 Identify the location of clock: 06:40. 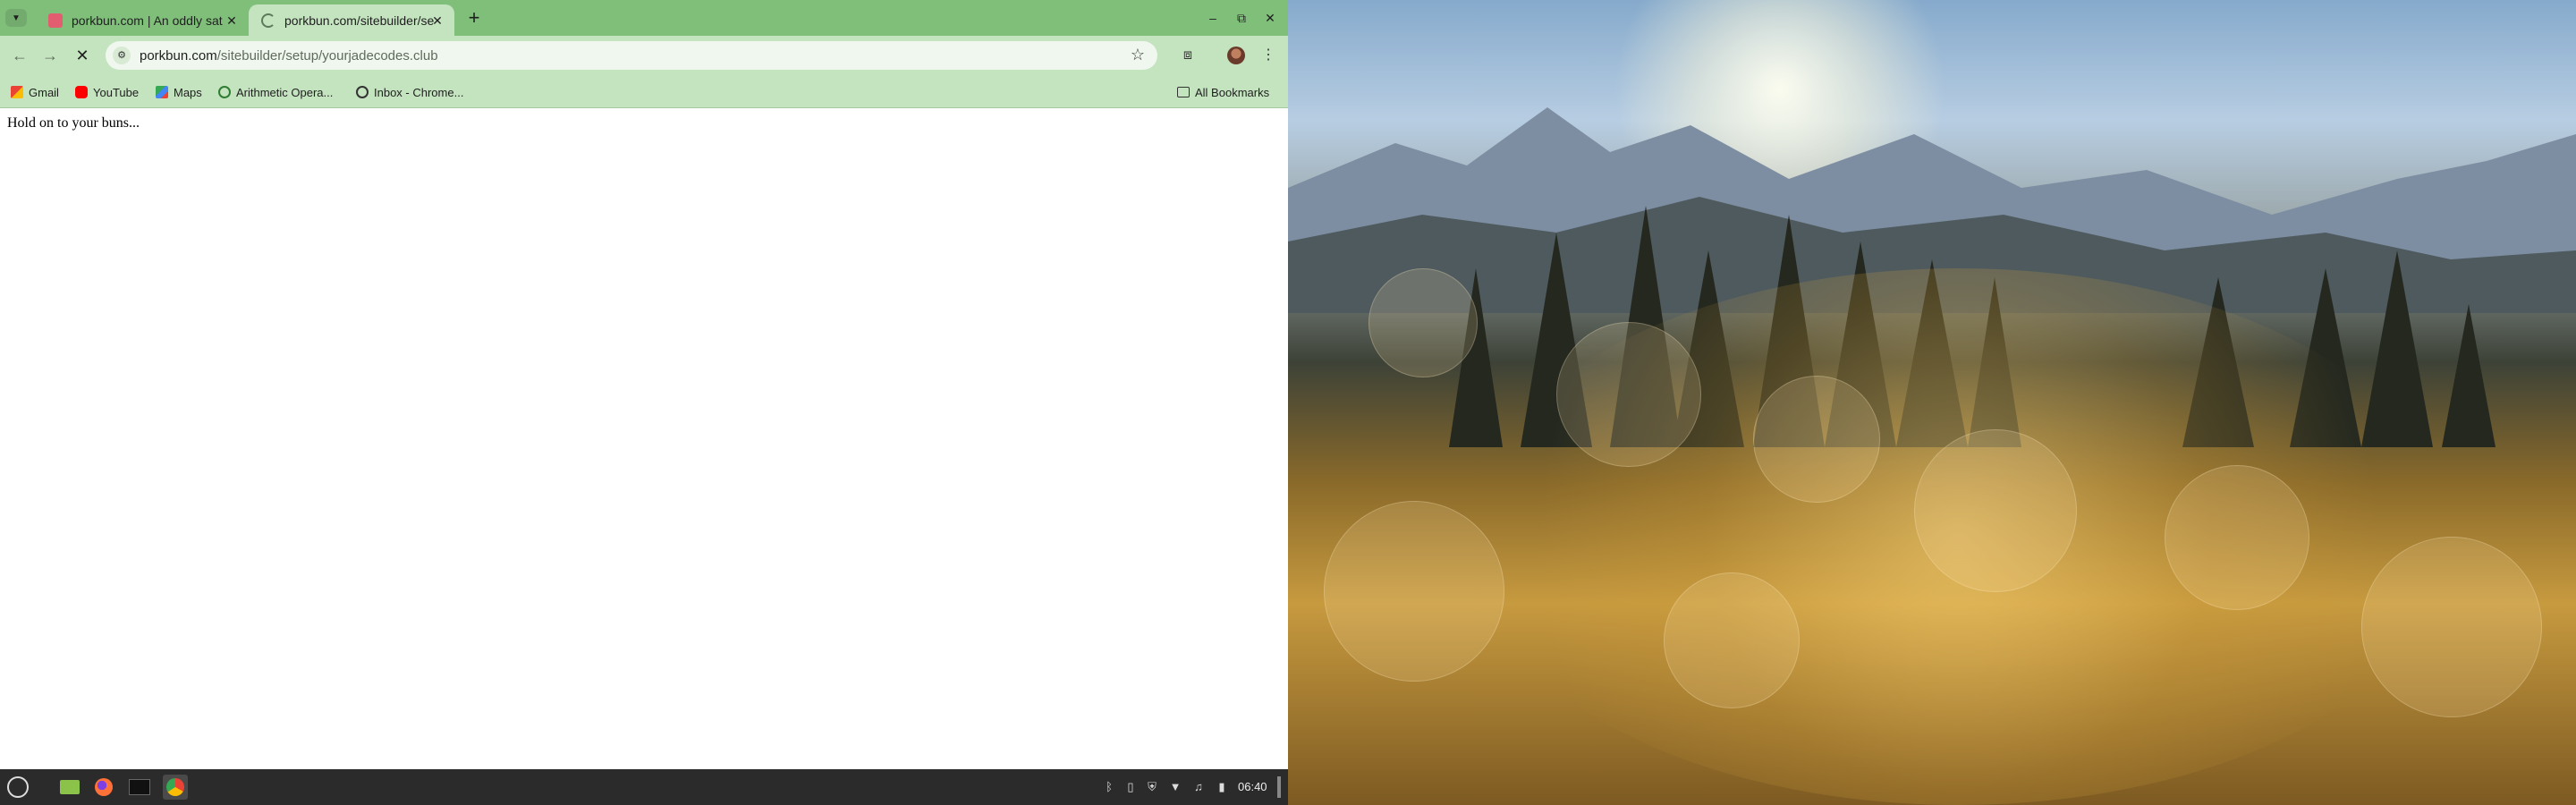
(1252, 786).